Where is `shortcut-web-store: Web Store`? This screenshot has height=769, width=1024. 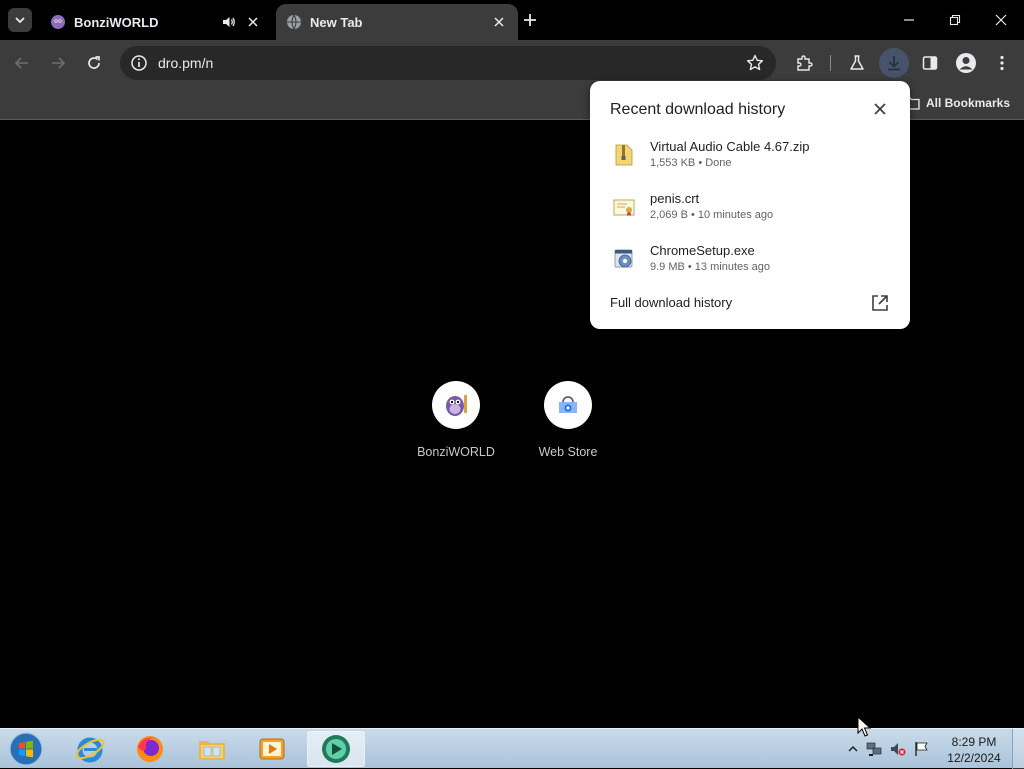 shortcut-web-store: Web Store is located at coordinates (568, 420).